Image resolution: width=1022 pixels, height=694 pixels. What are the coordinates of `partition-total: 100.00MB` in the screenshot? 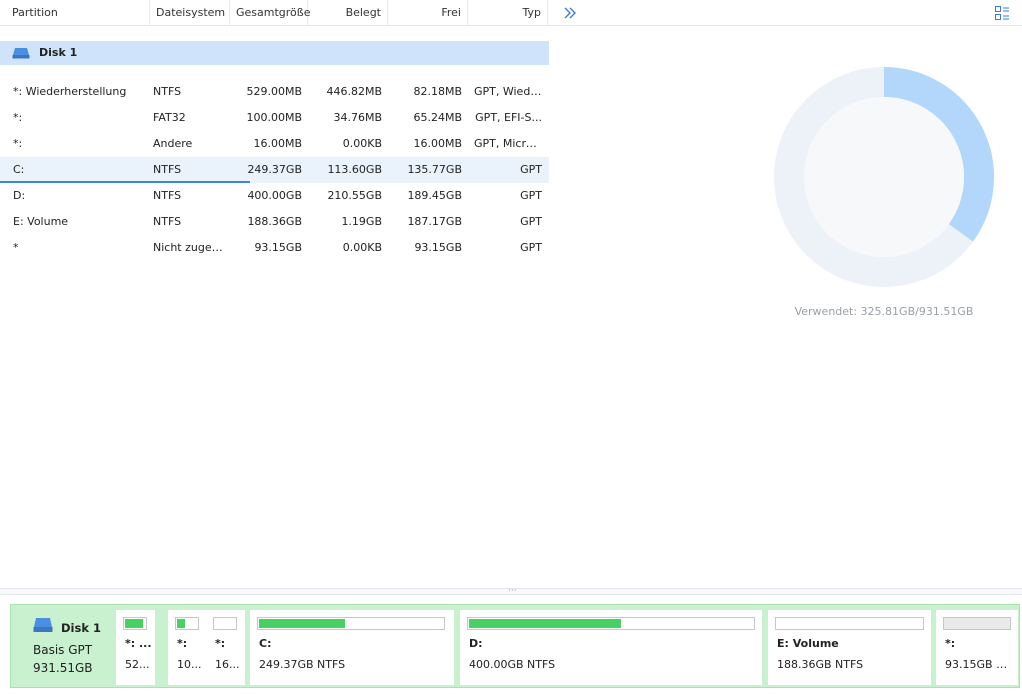 It's located at (274, 117).